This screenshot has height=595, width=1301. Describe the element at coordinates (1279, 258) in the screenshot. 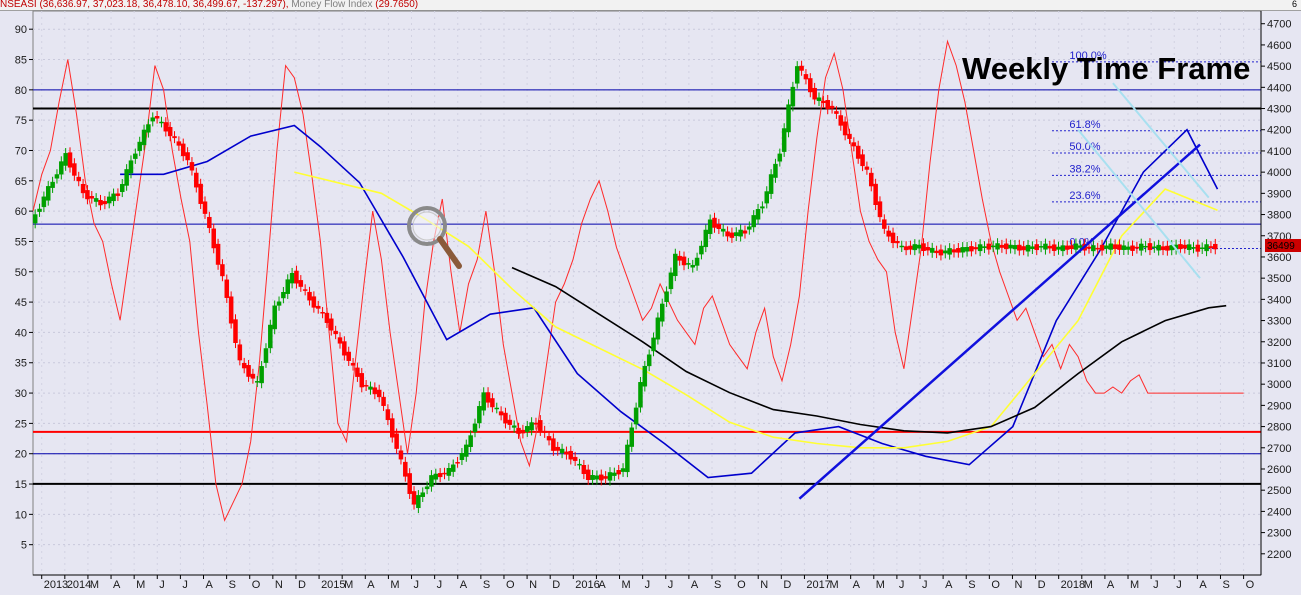

I see `right-tick-label: 3600` at that location.